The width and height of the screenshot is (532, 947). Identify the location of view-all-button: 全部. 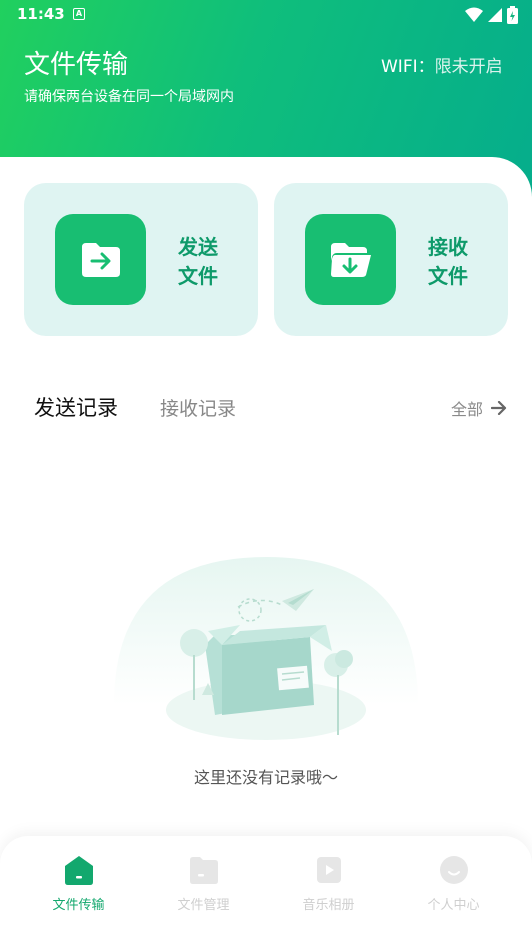
(479, 408).